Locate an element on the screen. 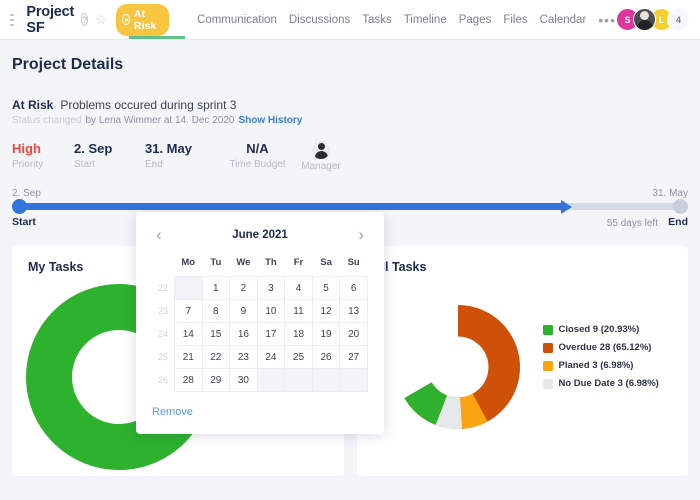  calendar-month-label: June 2021 is located at coordinates (260, 234).